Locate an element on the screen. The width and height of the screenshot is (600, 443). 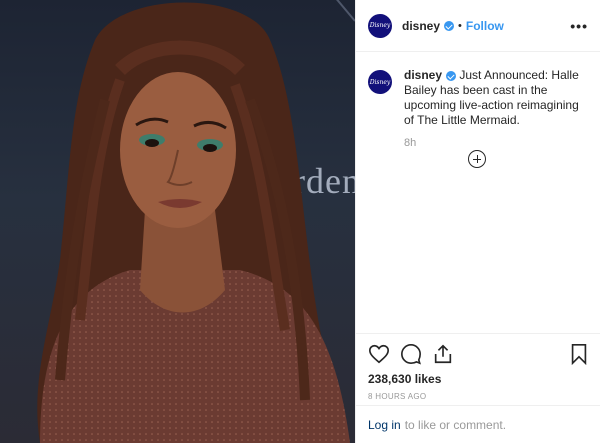
posted-time: 8 HOURS AGO is located at coordinates (397, 396).